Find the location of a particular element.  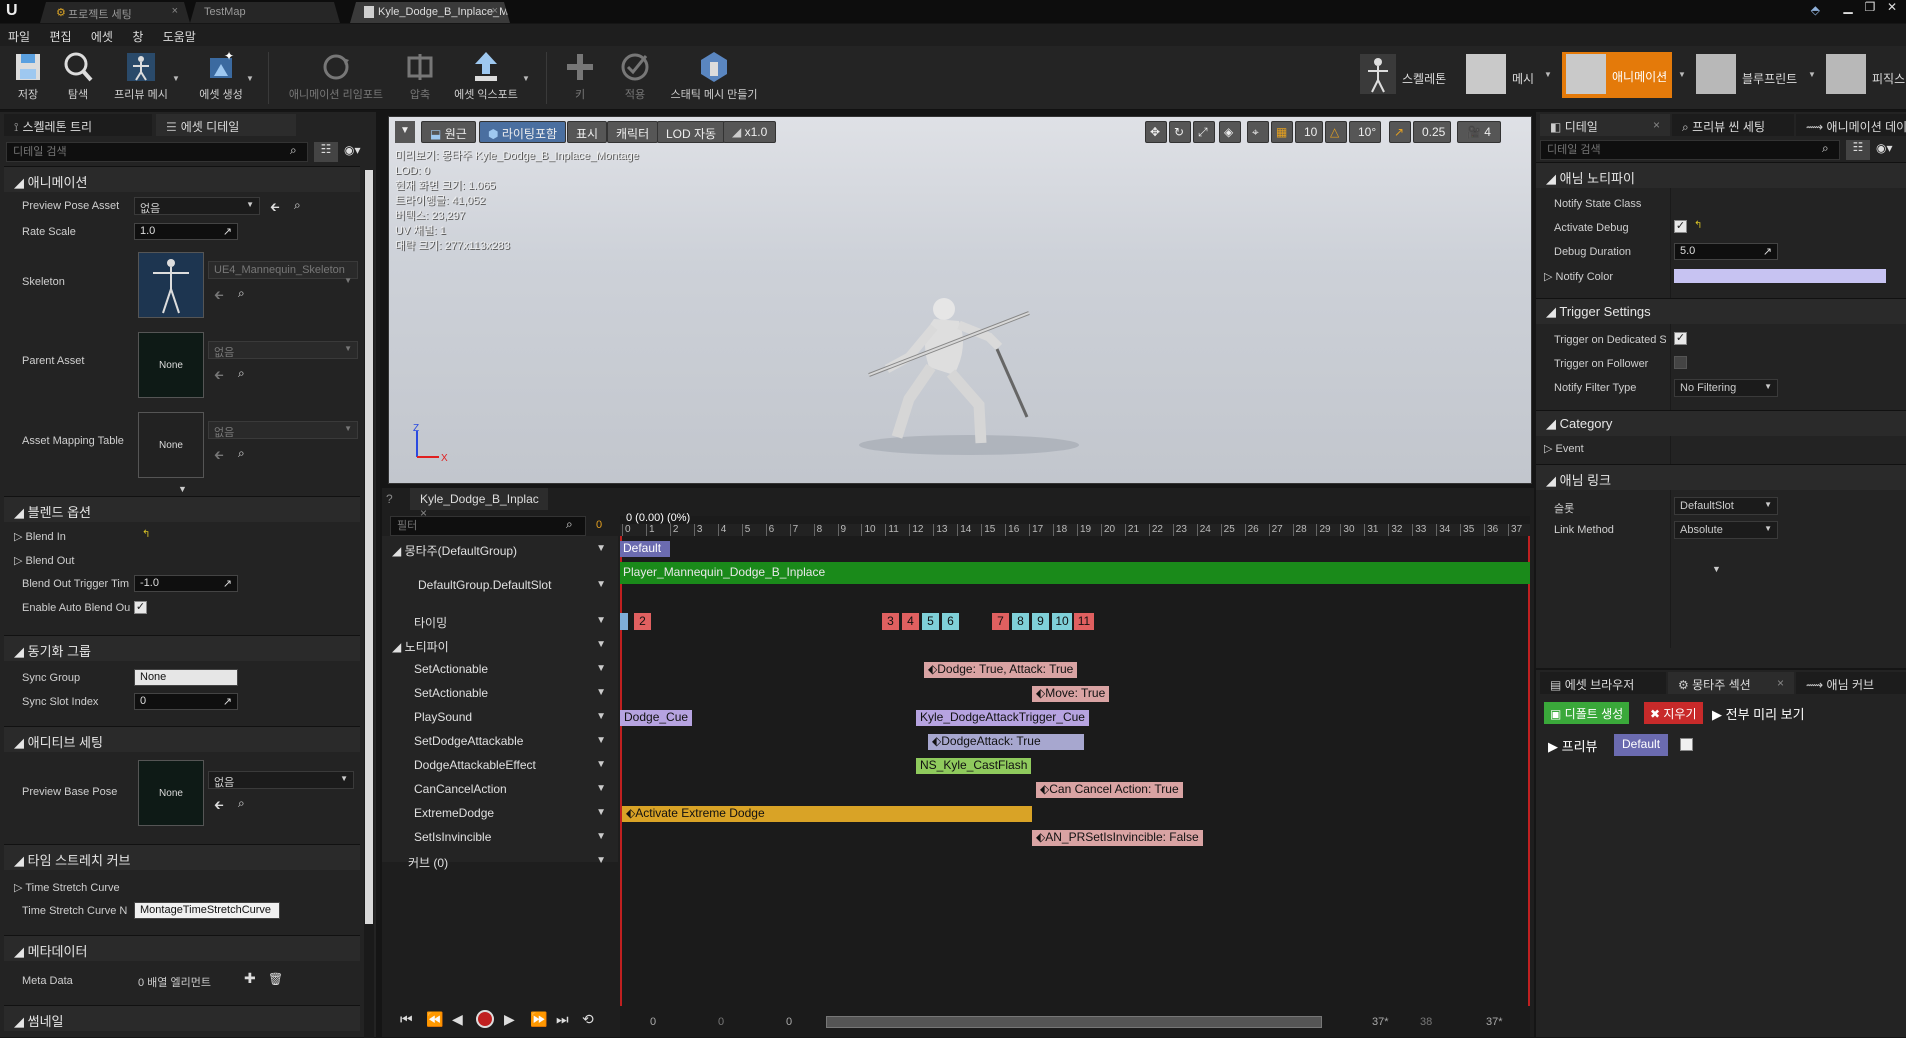

notify-move: ⬖Move: True is located at coordinates (1071, 694).